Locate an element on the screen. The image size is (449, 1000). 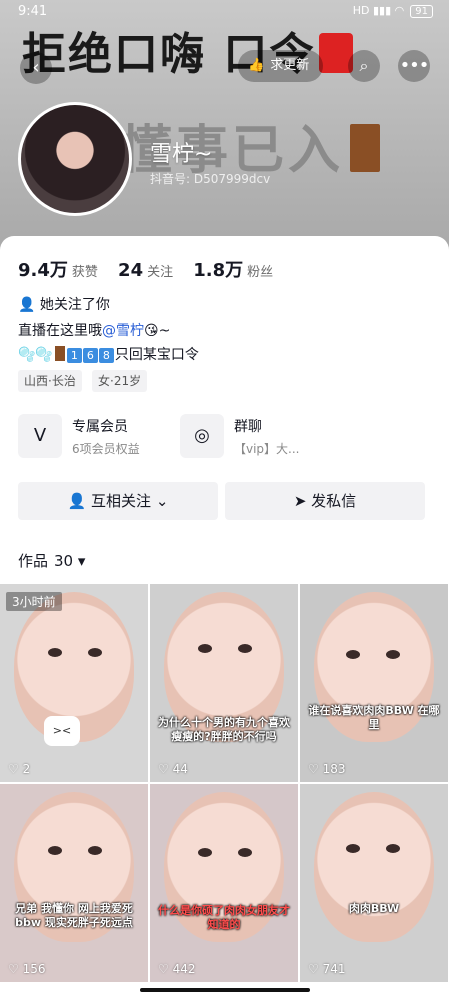
bio-mention-link: @雪柠 is located at coordinates (123, 331).